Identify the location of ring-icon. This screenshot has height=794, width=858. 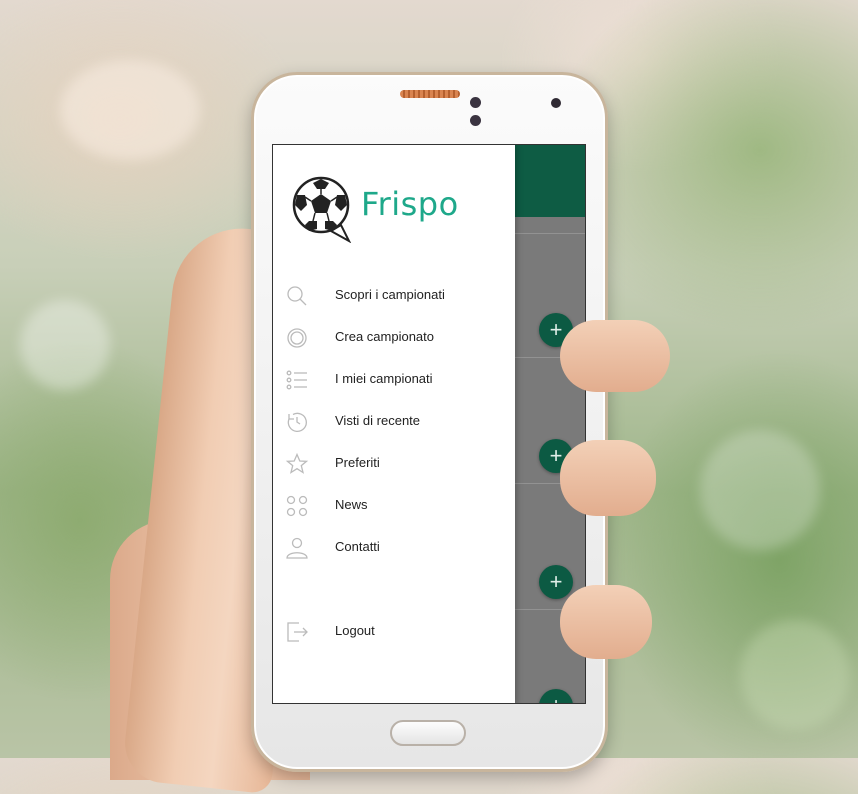
(297, 338).